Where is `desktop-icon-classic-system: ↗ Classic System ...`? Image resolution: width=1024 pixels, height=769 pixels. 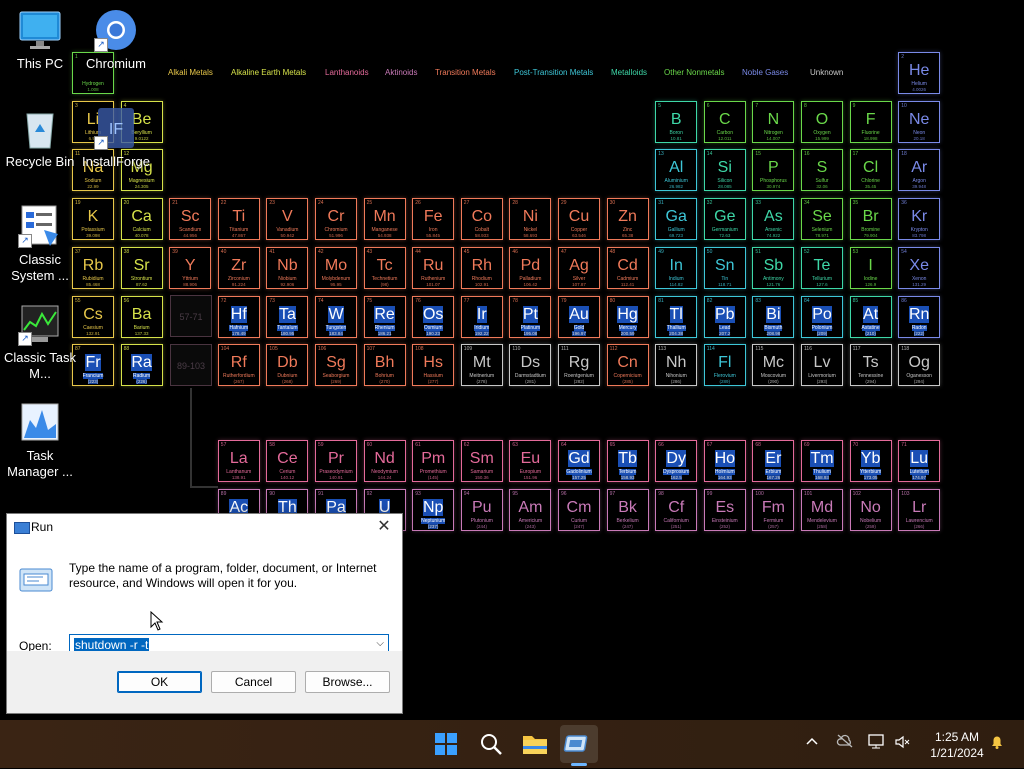 desktop-icon-classic-system: ↗ Classic System ... is located at coordinates (40, 244).